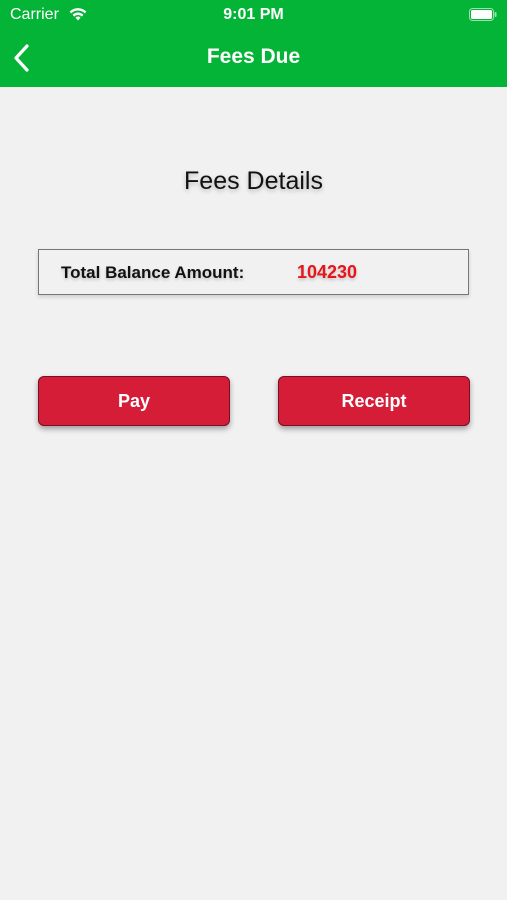 The image size is (507, 900). I want to click on status-time: 9:01 PM, so click(253, 14).